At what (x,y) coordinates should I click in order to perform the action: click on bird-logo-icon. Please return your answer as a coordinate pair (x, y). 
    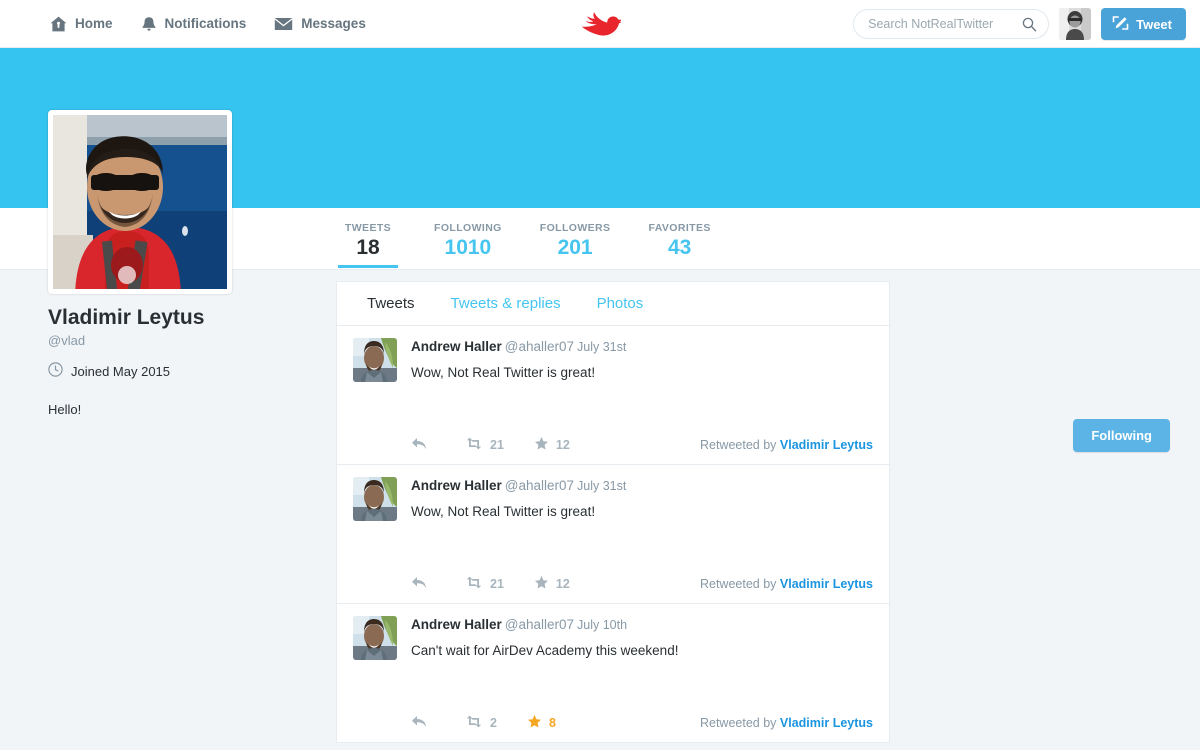
    Looking at the image, I should click on (600, 24).